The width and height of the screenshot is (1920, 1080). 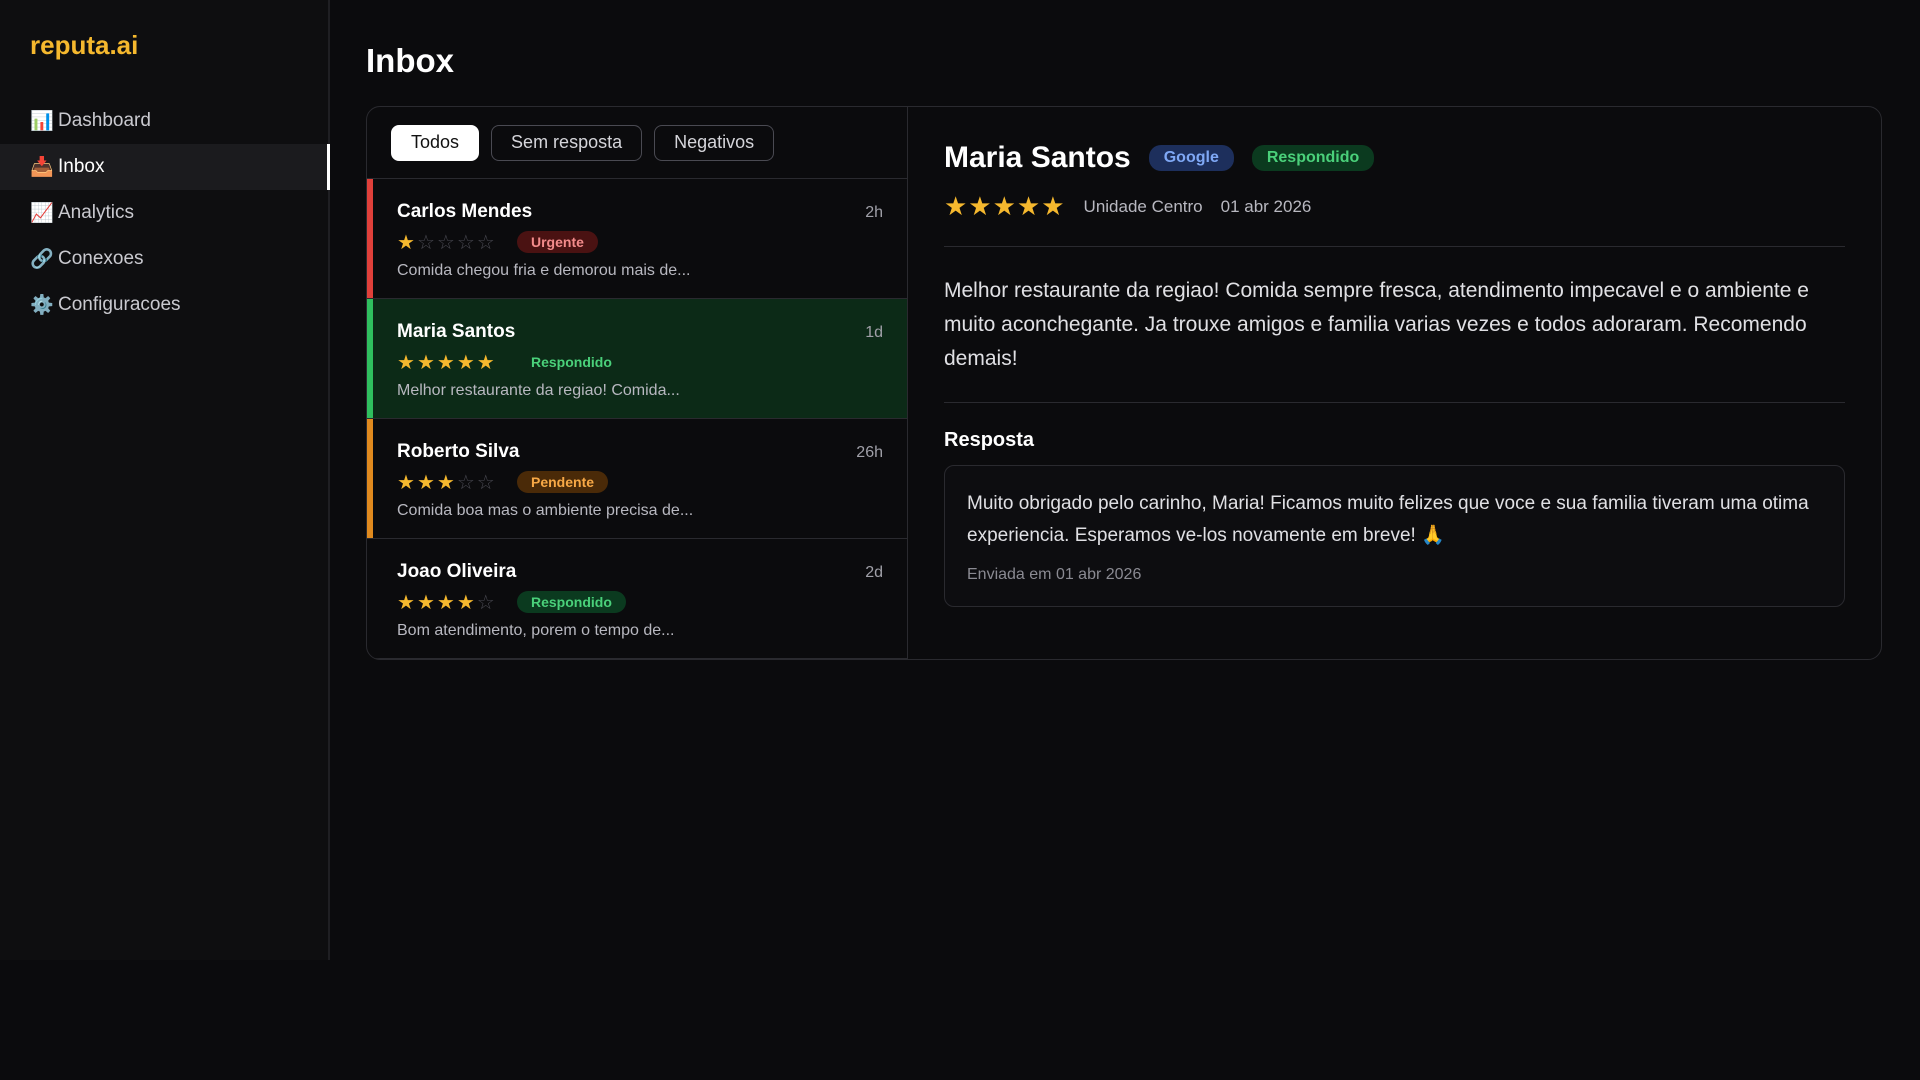 What do you see at coordinates (42, 121) in the screenshot?
I see `bar-chart-icon: 📊` at bounding box center [42, 121].